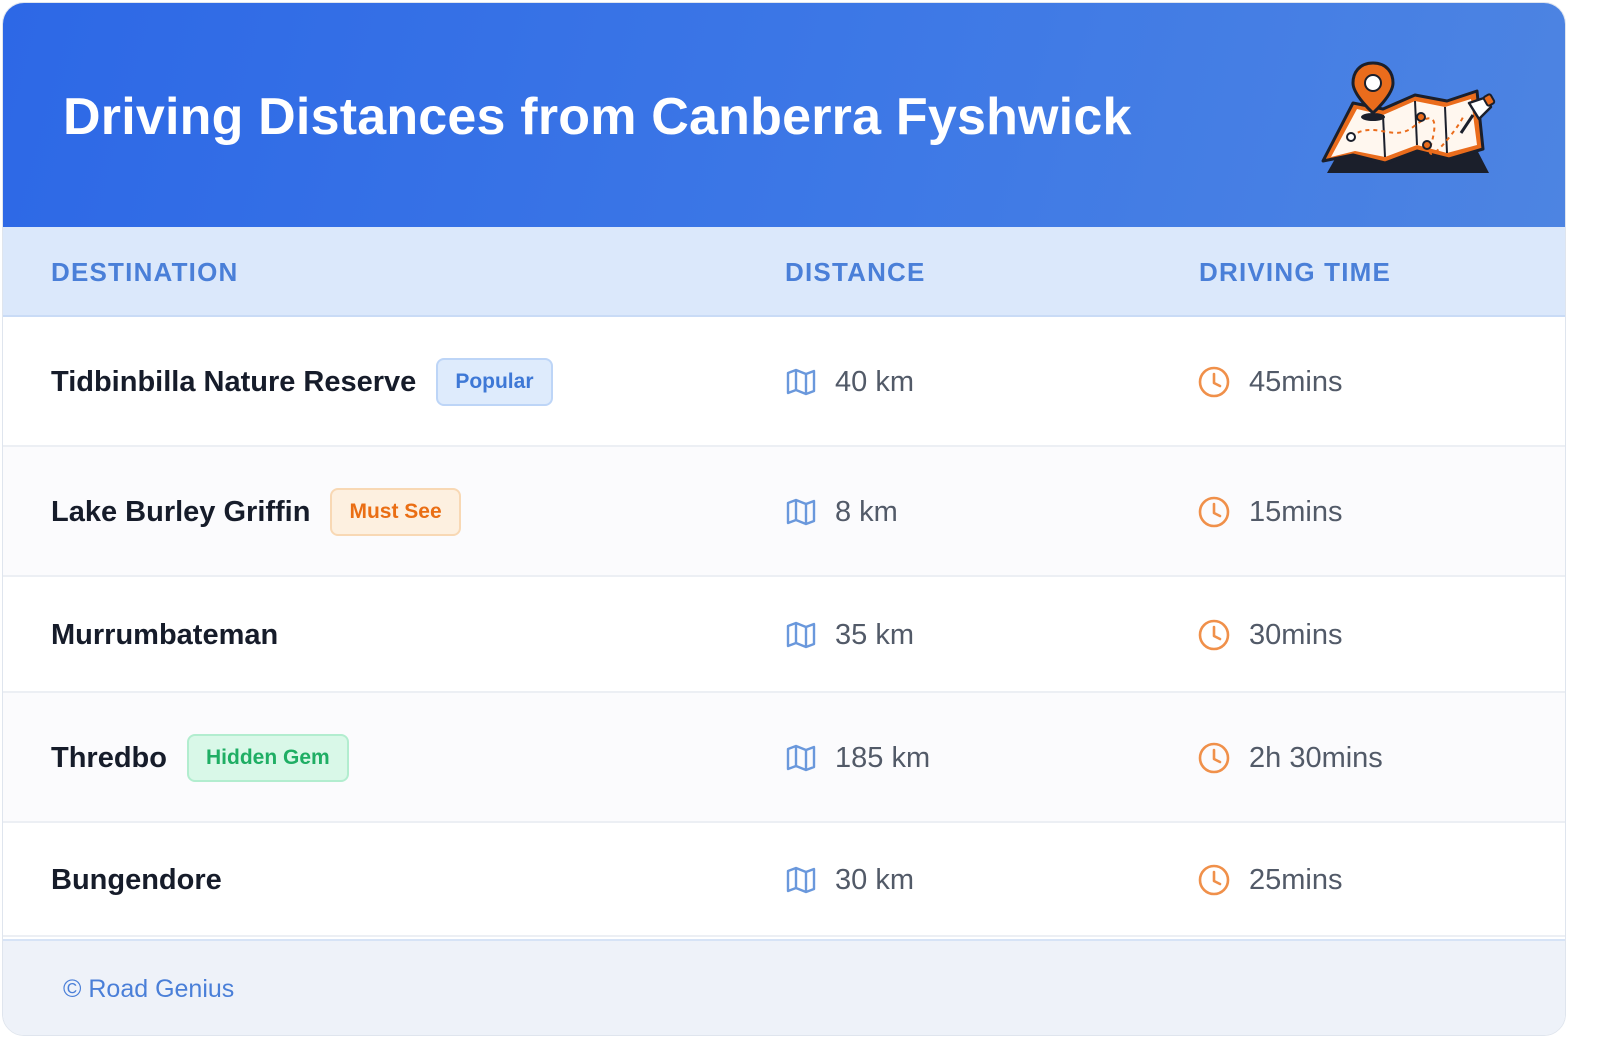 The width and height of the screenshot is (1608, 1064). I want to click on distance-cell: 40 km, so click(849, 382).